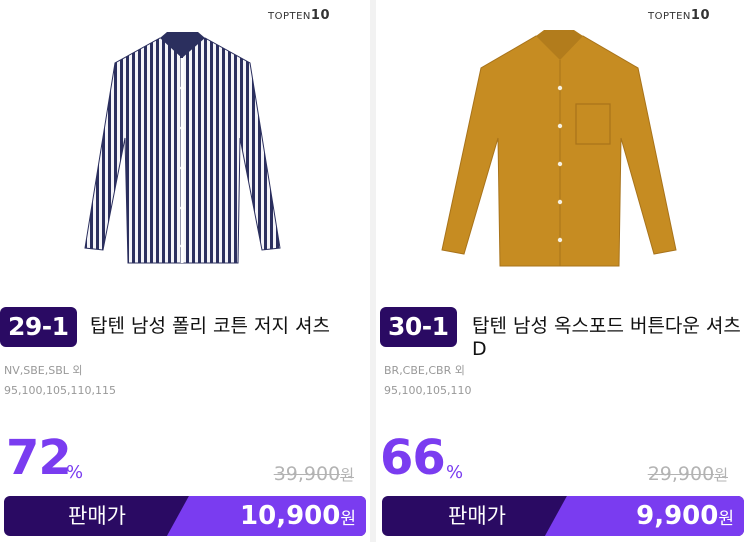 This screenshot has height=542, width=746. Describe the element at coordinates (428, 390) in the screenshot. I see `size-options: 95,100,105,110` at that location.